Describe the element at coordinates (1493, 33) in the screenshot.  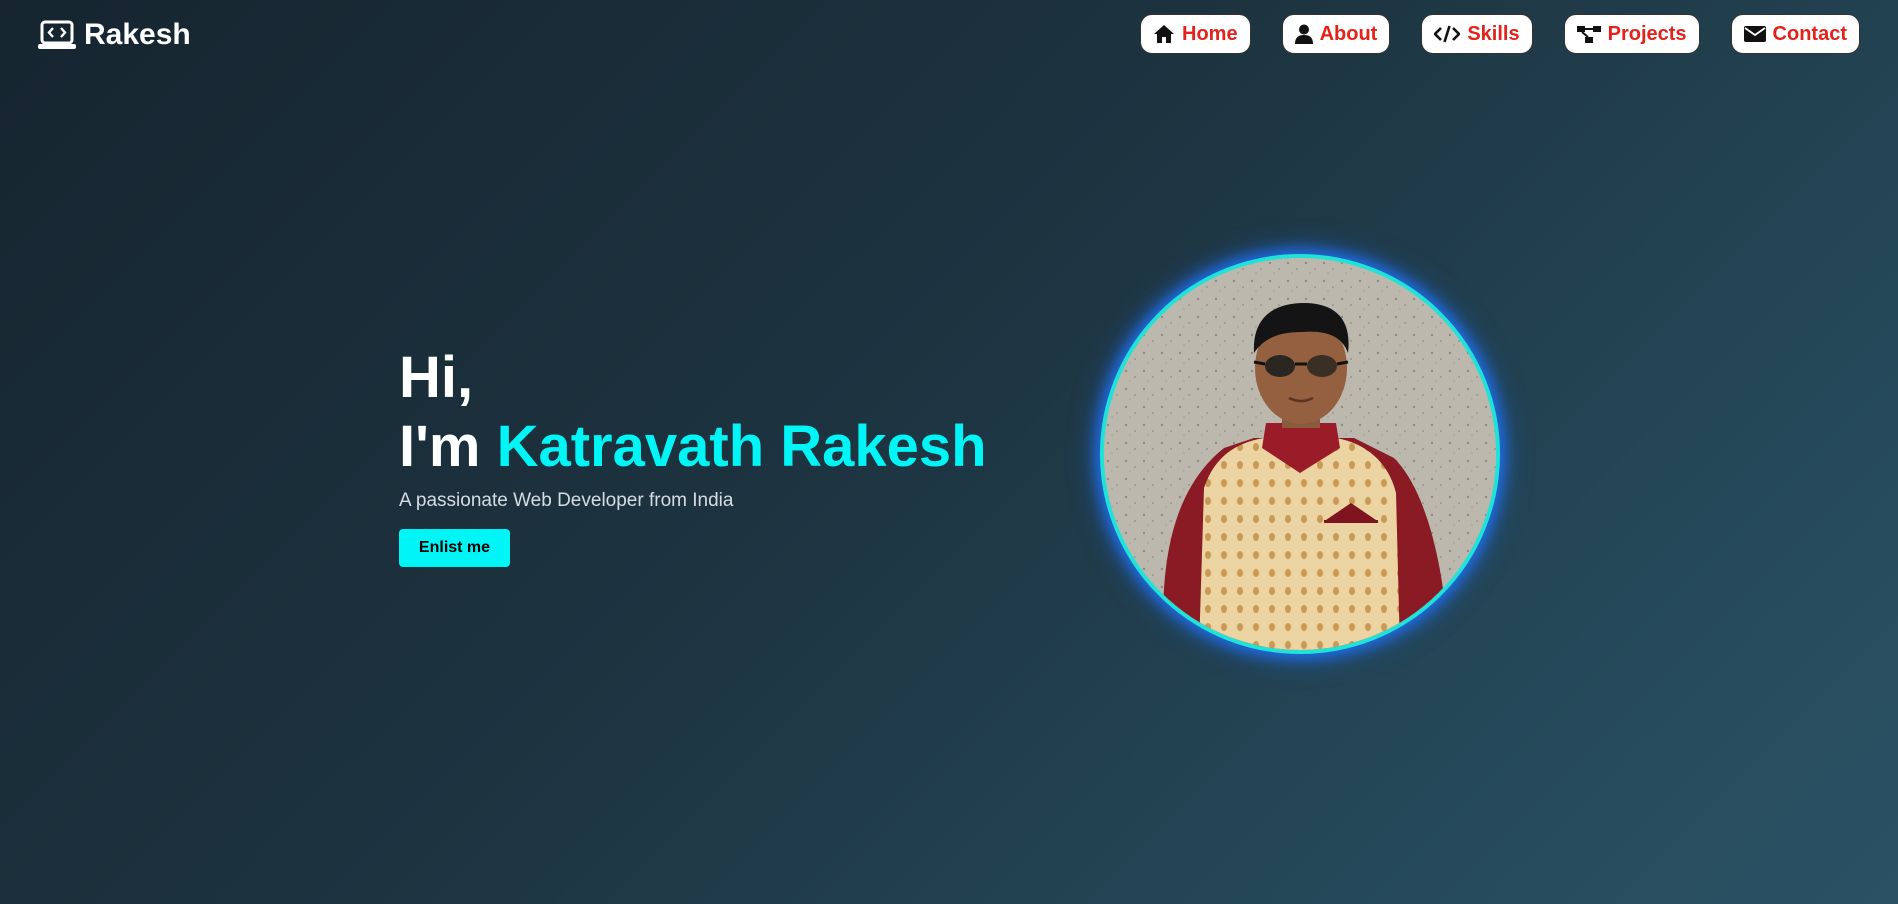
I see `nav-skills-label: Skills` at that location.